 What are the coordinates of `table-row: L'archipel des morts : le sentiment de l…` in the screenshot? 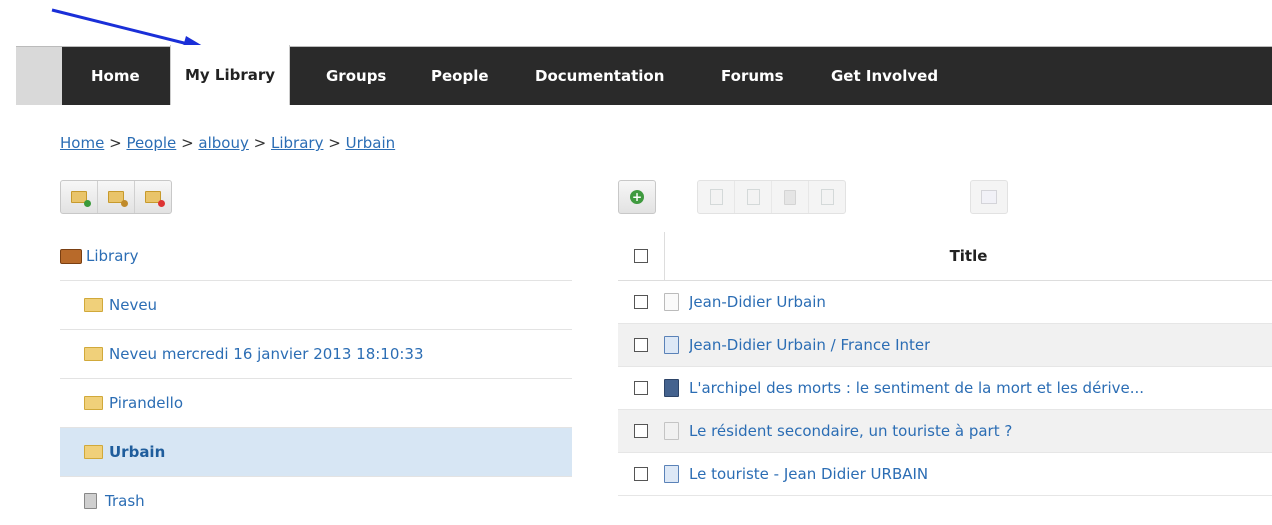 It's located at (945, 388).